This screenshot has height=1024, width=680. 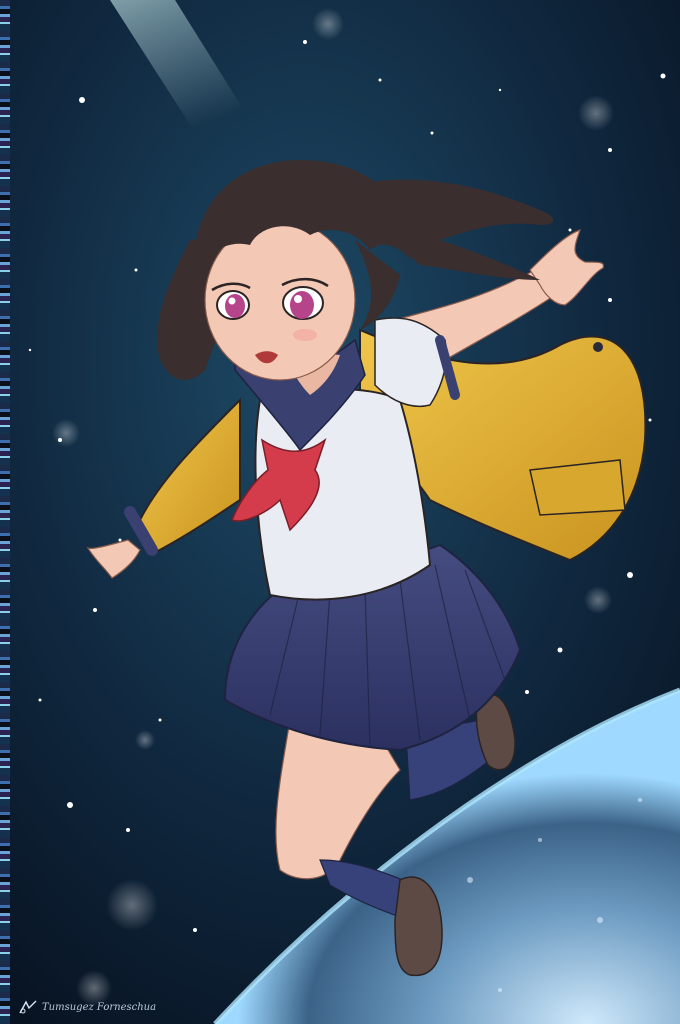 What do you see at coordinates (5, 512) in the screenshot?
I see `glitch-strip` at bounding box center [5, 512].